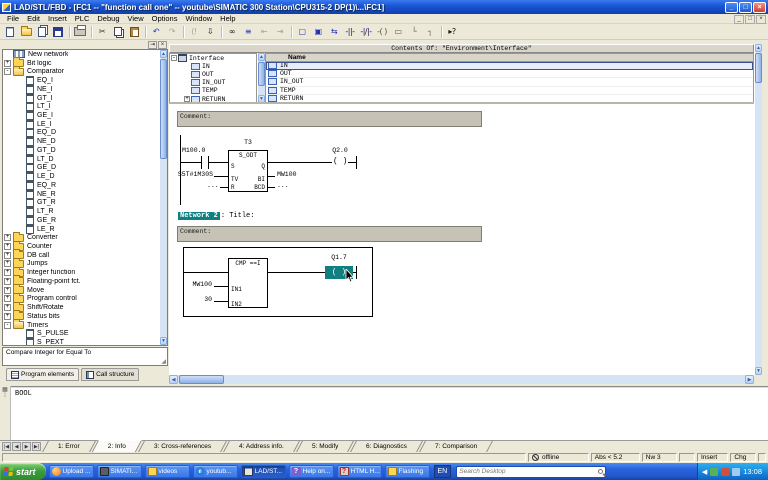  What do you see at coordinates (85, 107) in the screenshot?
I see `tree-item: LT_I` at bounding box center [85, 107].